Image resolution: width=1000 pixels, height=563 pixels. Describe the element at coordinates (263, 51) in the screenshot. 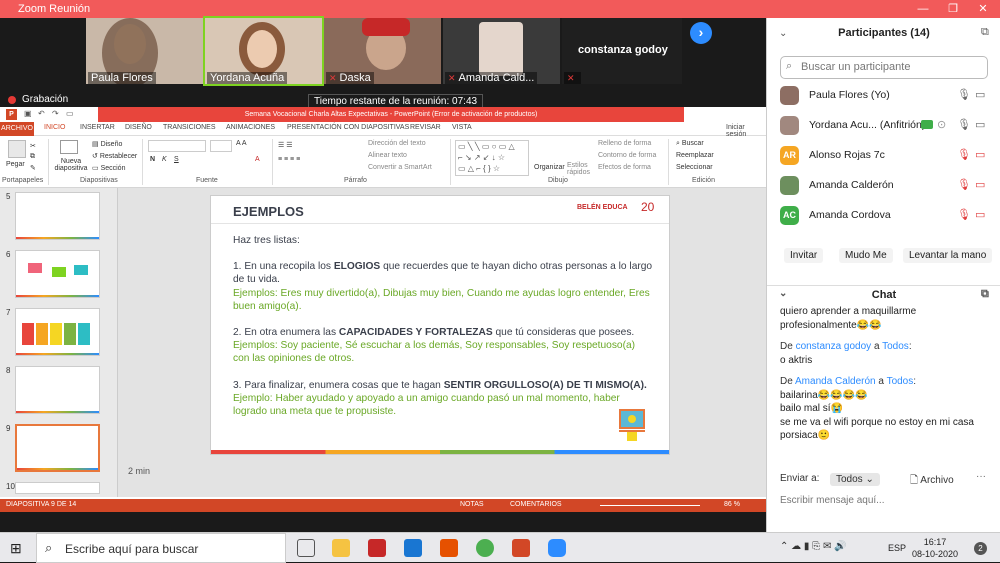

I see `video-tile-active: Yordana Acuña` at that location.